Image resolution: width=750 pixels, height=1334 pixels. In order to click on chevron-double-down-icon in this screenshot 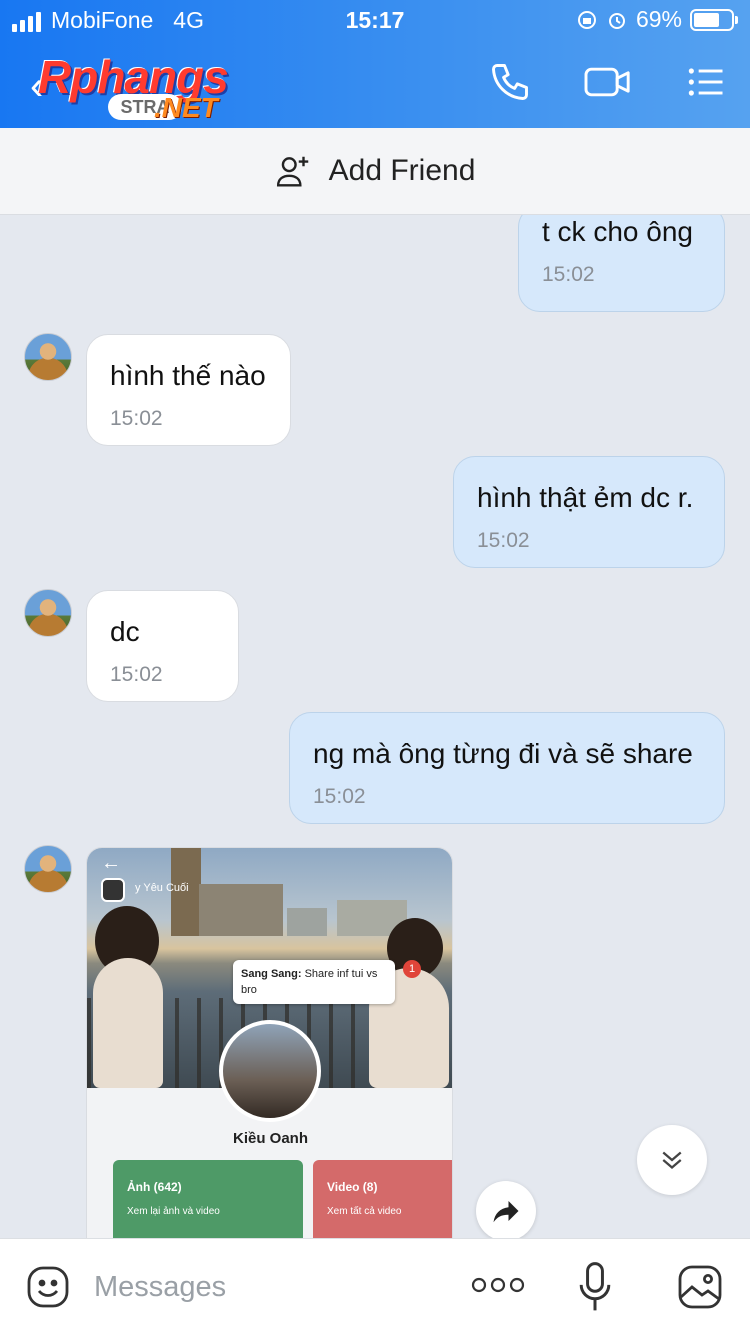, I will do `click(672, 1160)`.